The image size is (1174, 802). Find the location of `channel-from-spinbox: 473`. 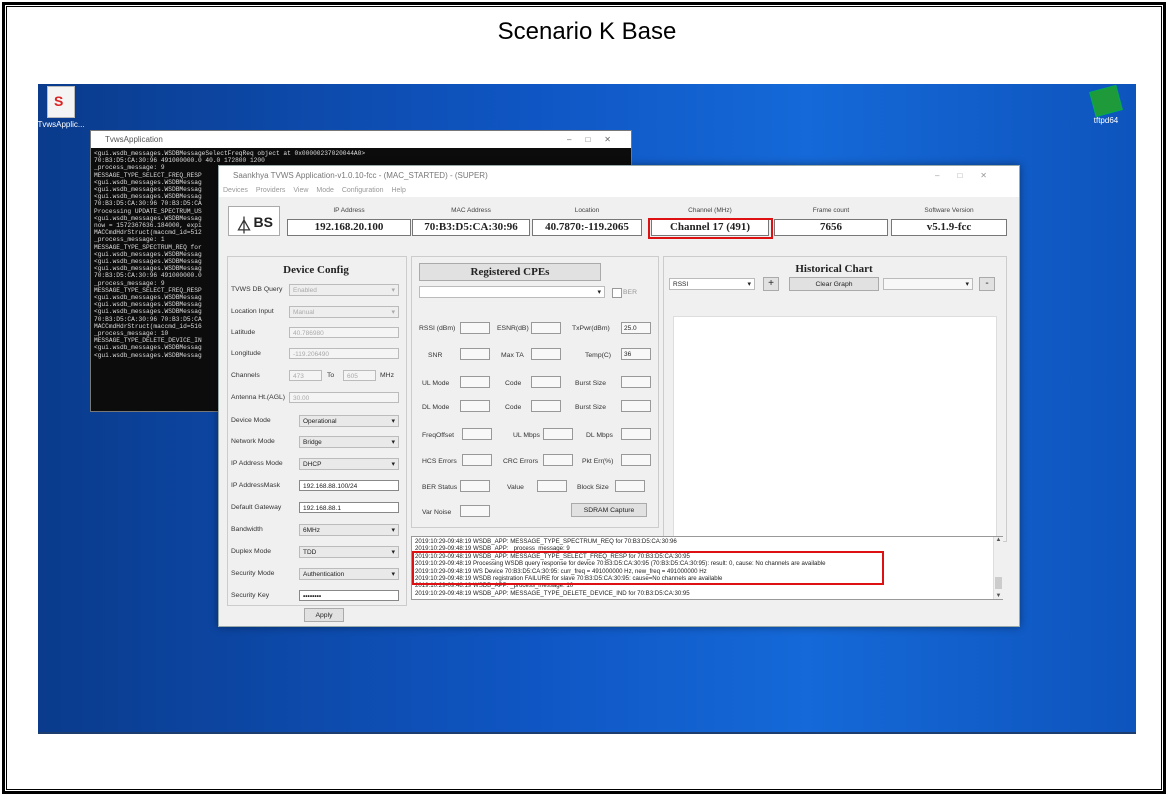

channel-from-spinbox: 473 is located at coordinates (305, 375).